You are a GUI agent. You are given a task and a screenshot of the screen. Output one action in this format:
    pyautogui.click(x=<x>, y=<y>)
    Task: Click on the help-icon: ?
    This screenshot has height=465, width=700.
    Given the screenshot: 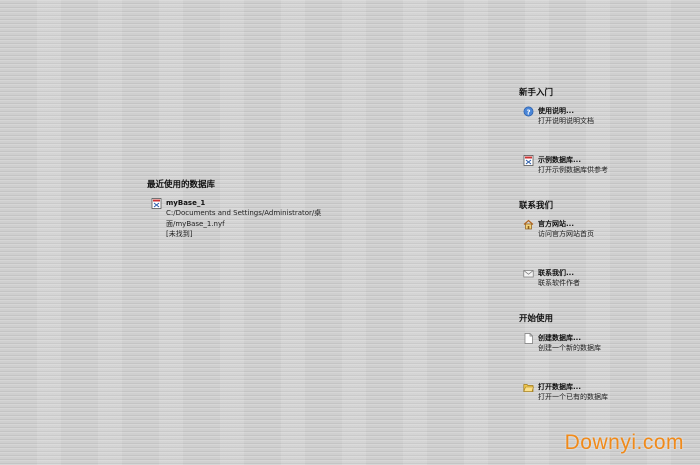 What is the action you would take?
    pyautogui.click(x=528, y=111)
    